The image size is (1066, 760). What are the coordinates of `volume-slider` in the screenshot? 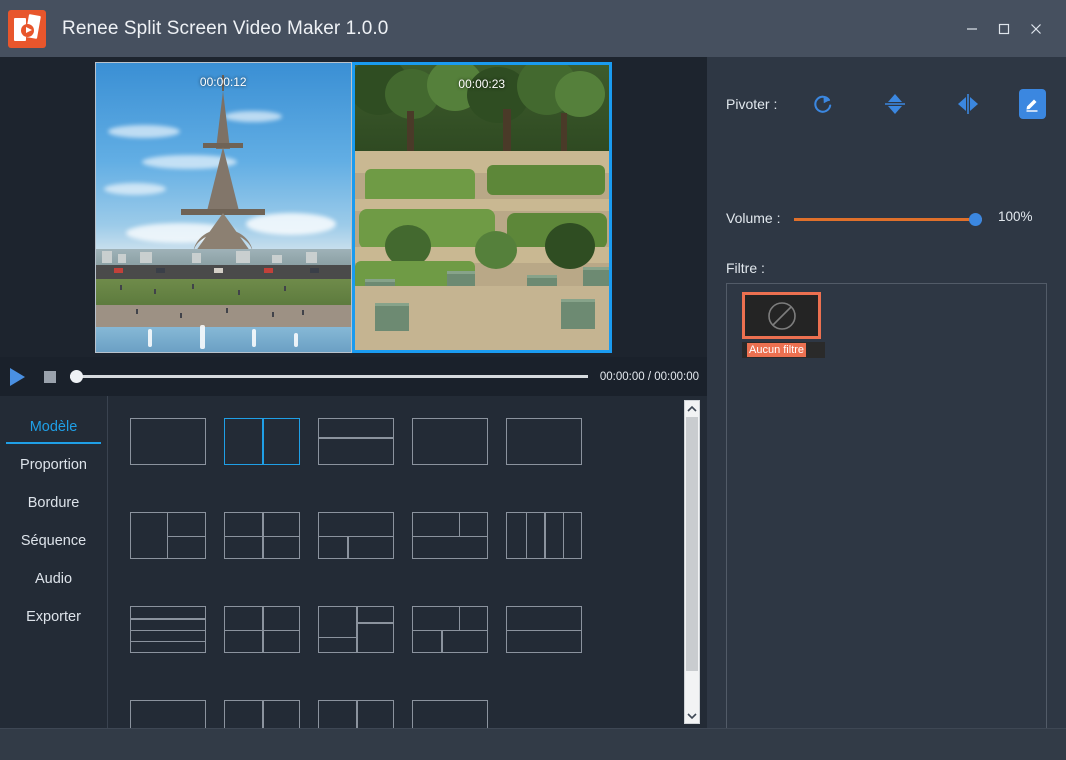 It's located at (888, 219).